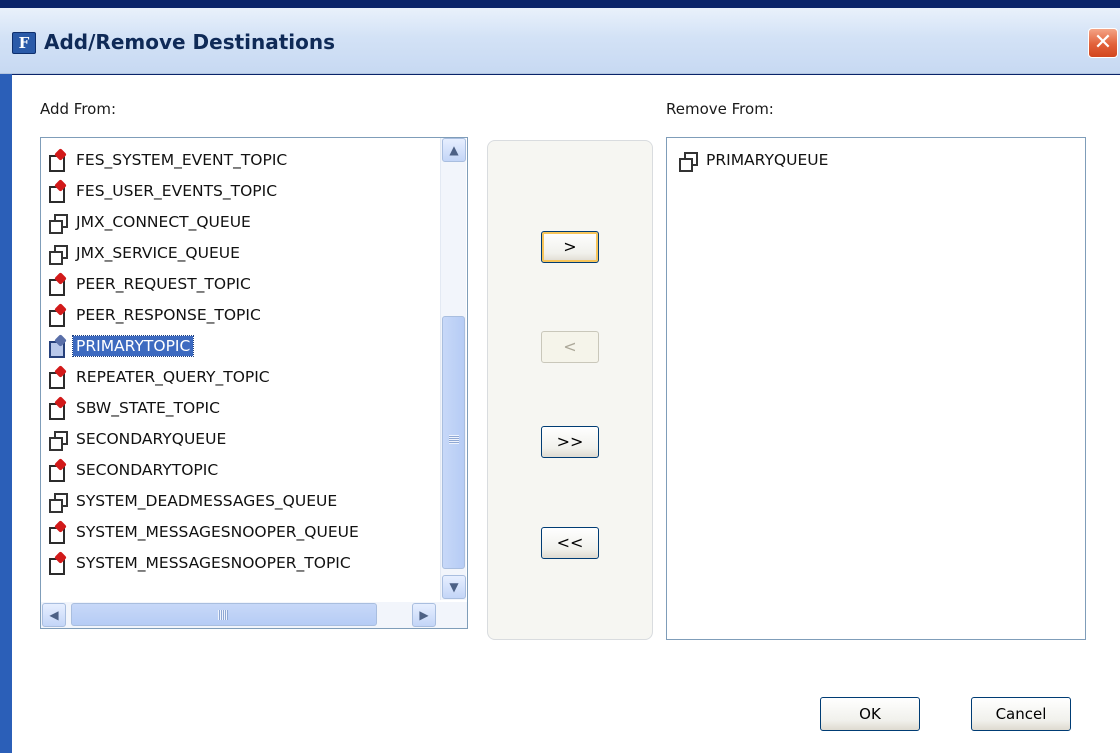 The width and height of the screenshot is (1120, 753). What do you see at coordinates (133, 345) in the screenshot?
I see `list-item-label: PRIMARYTOPIC` at bounding box center [133, 345].